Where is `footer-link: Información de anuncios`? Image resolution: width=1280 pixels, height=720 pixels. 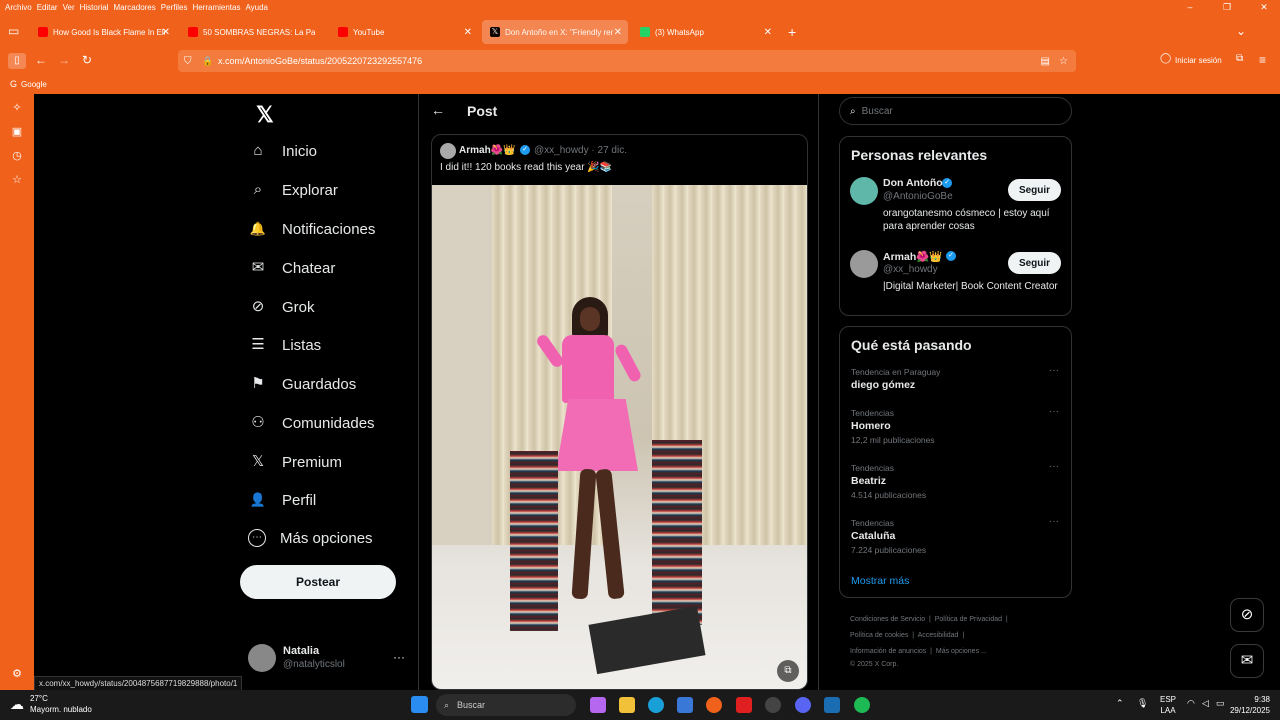
footer-link: Información de anuncios is located at coordinates (888, 651).